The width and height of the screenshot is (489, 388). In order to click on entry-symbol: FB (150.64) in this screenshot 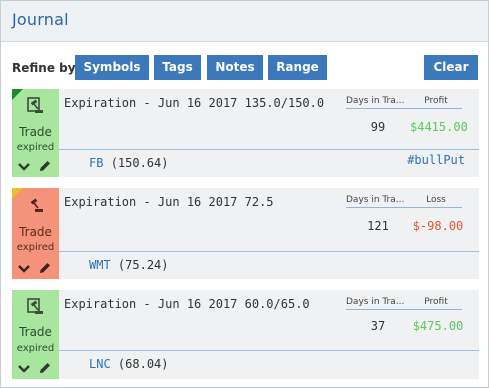, I will do `click(128, 163)`.